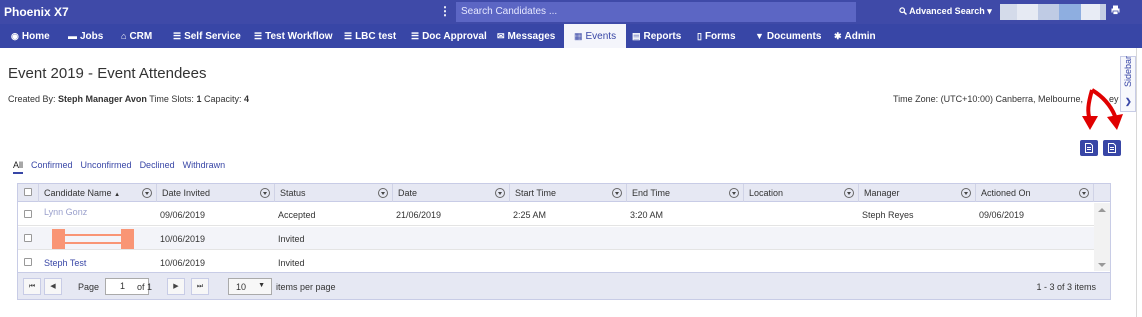  I want to click on tab-withdrawn: Withdrawn, so click(204, 167).